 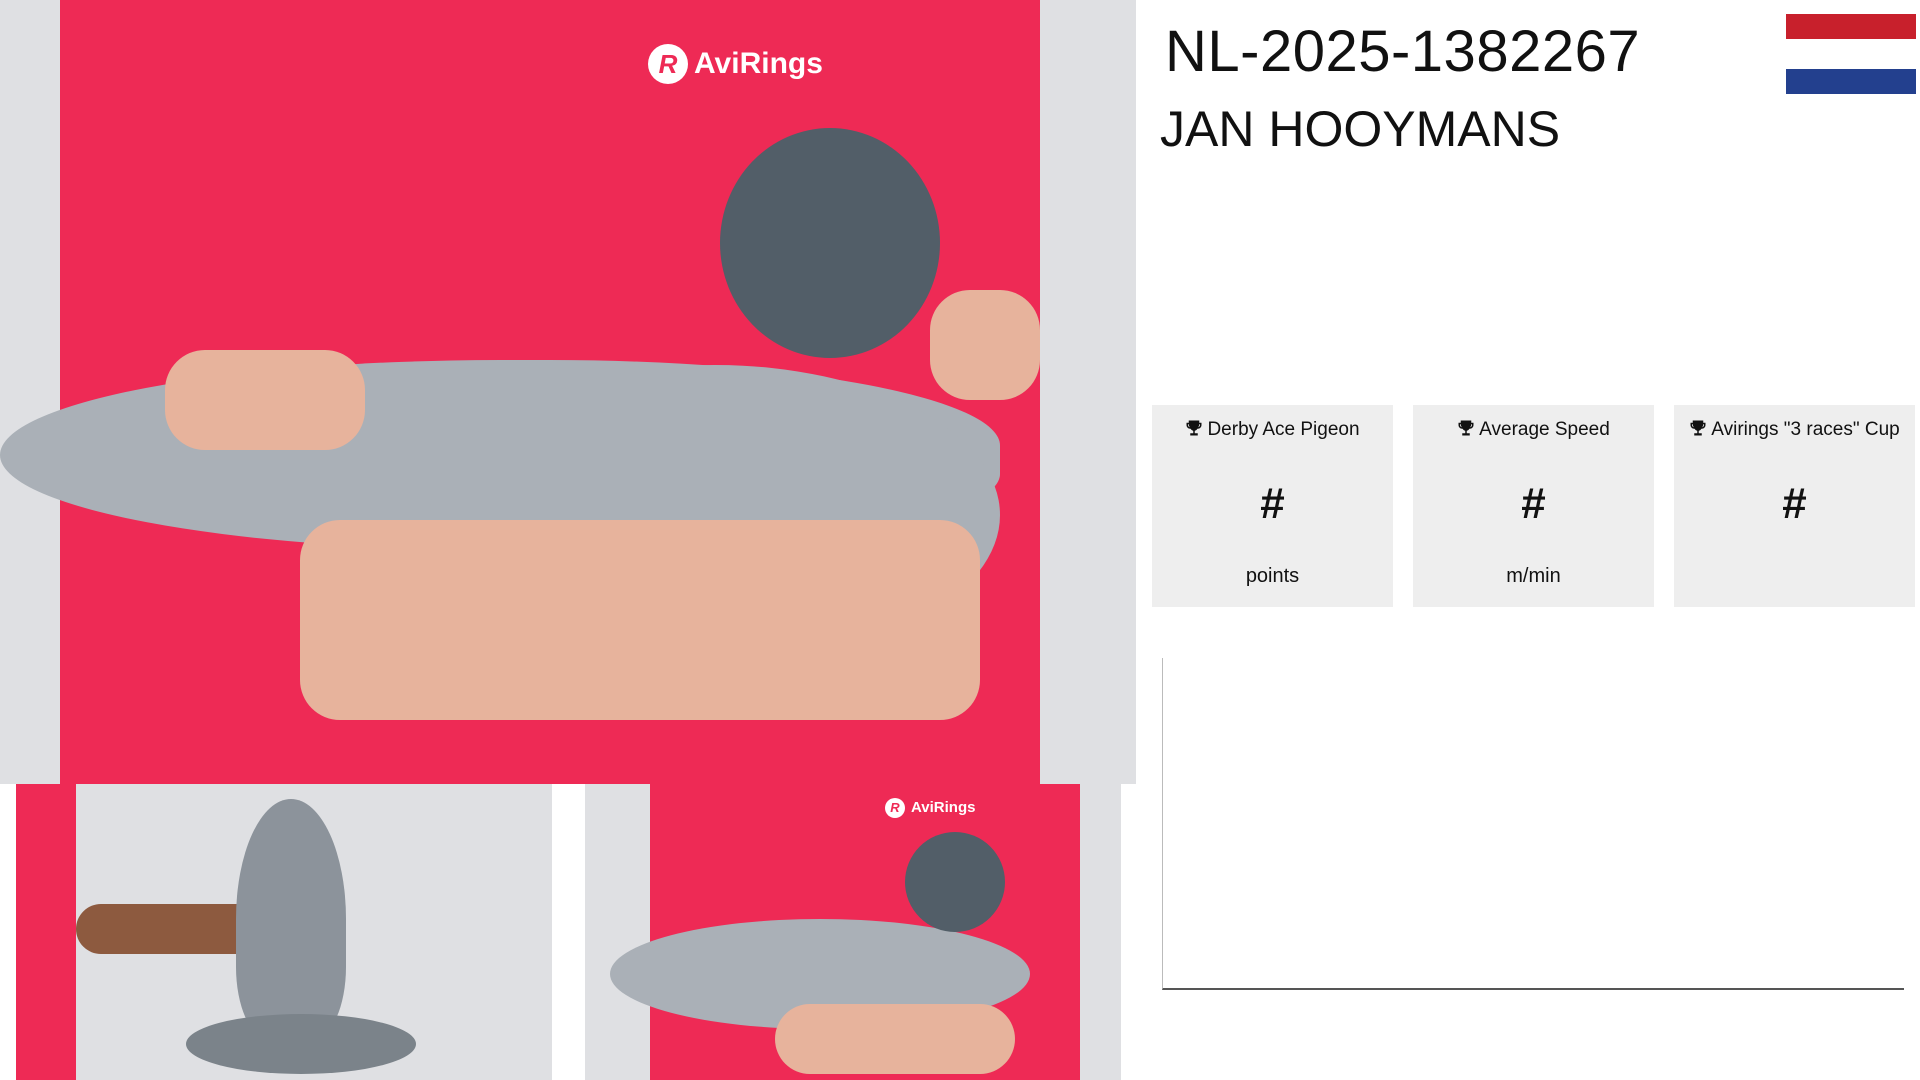 What do you see at coordinates (1805, 429) in the screenshot?
I see `stat-title: Avirings "3 races" Cup` at bounding box center [1805, 429].